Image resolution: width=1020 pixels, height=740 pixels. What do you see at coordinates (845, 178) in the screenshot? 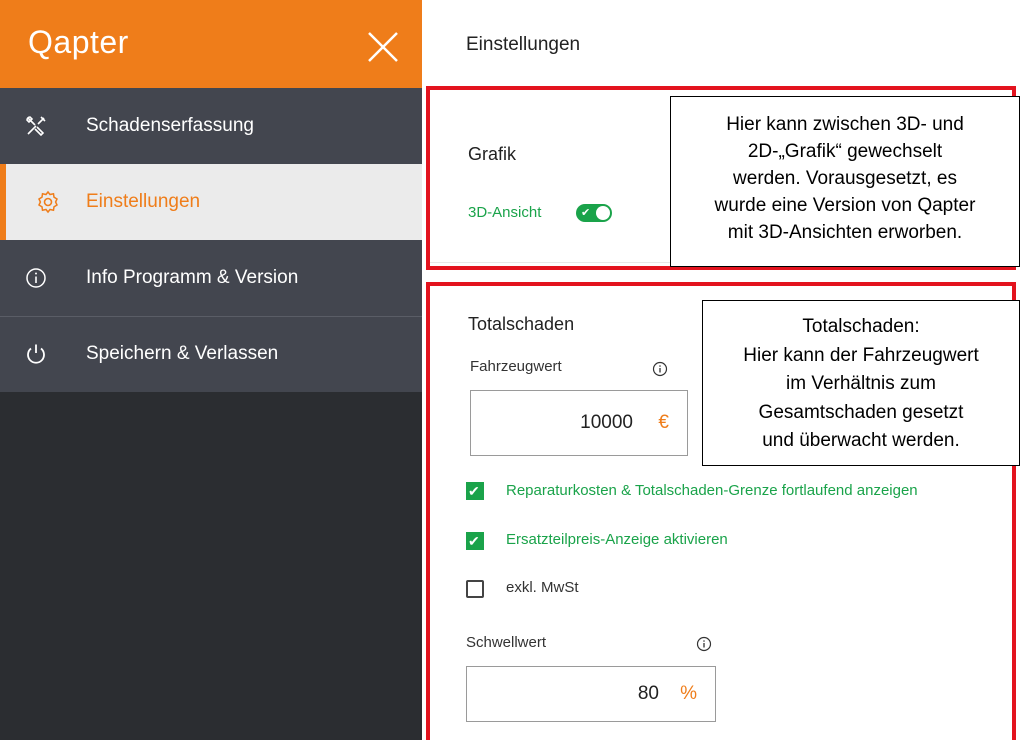
I see `callout-line: werden. Vorausgesetzt, es` at bounding box center [845, 178].